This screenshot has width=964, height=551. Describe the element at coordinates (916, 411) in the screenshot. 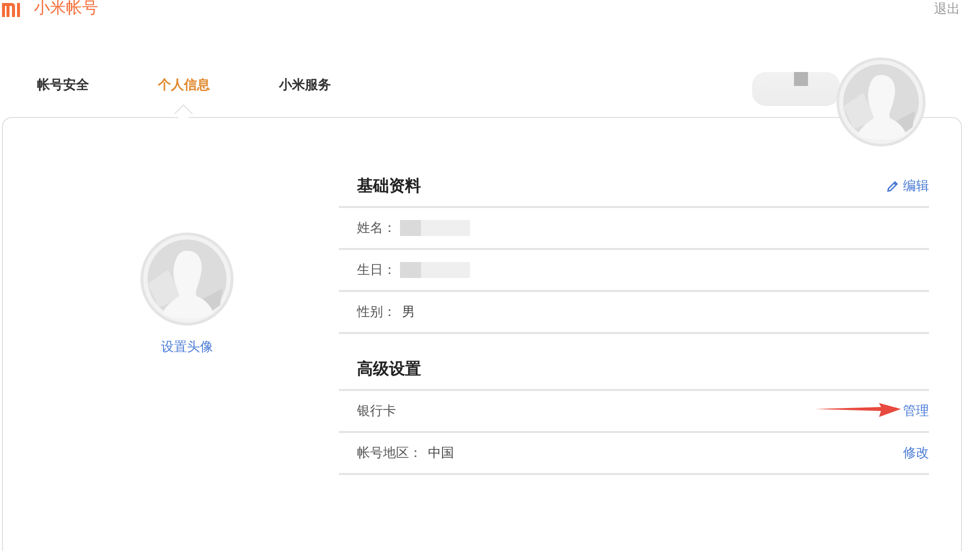

I see `action-link: 管理` at that location.